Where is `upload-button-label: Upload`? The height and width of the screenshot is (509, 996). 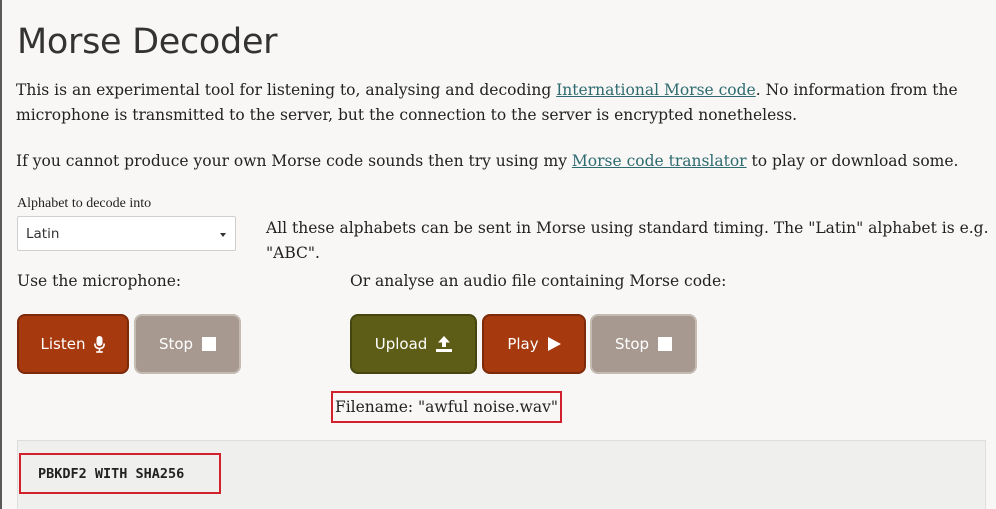 upload-button-label: Upload is located at coordinates (401, 344).